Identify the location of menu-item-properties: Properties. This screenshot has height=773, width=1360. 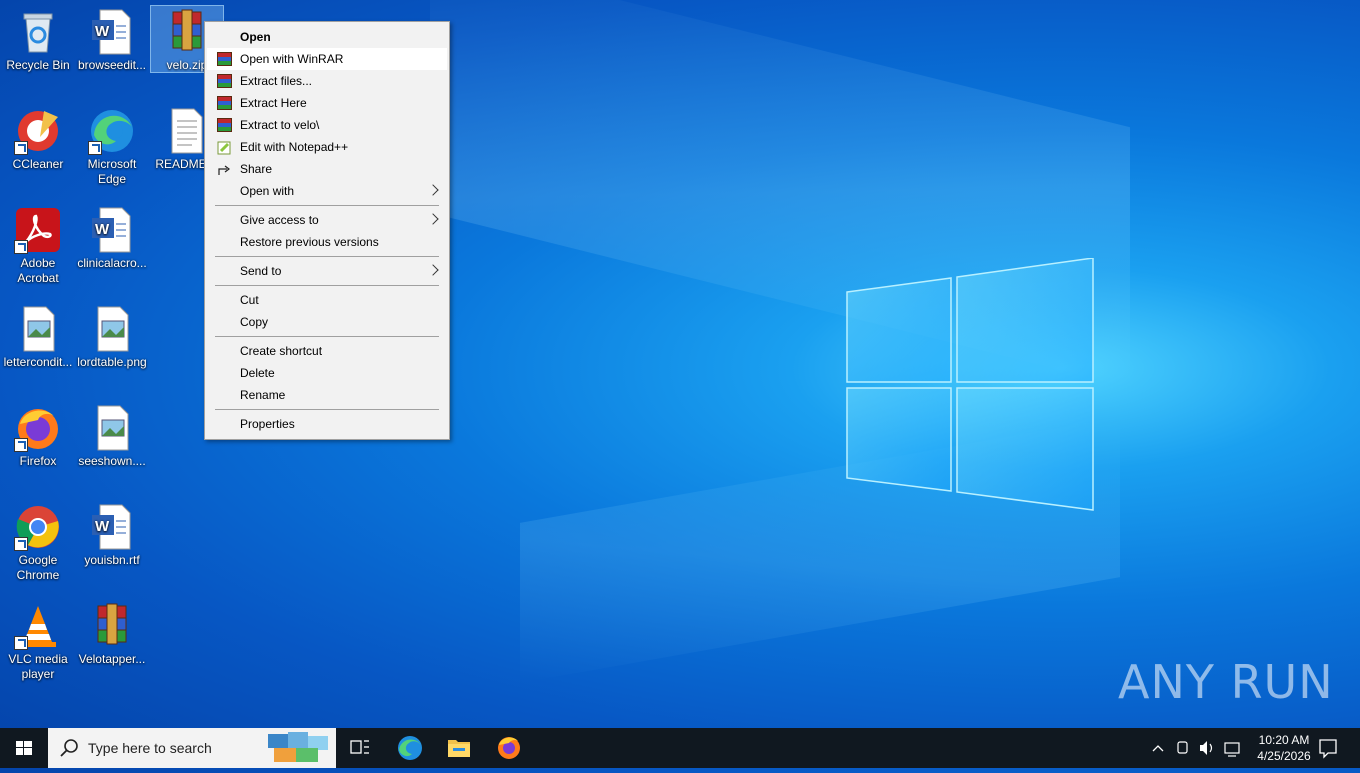
(327, 424).